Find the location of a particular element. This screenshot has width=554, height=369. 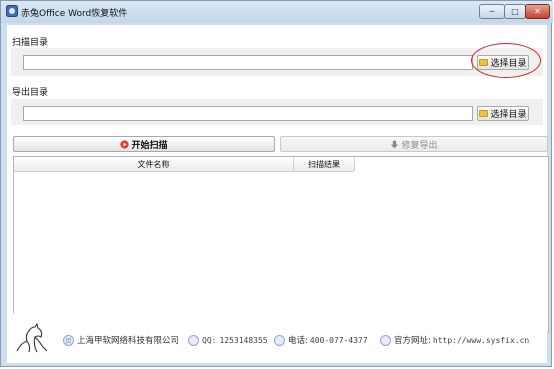

start-scan-label: 开始扫描 is located at coordinates (149, 145).